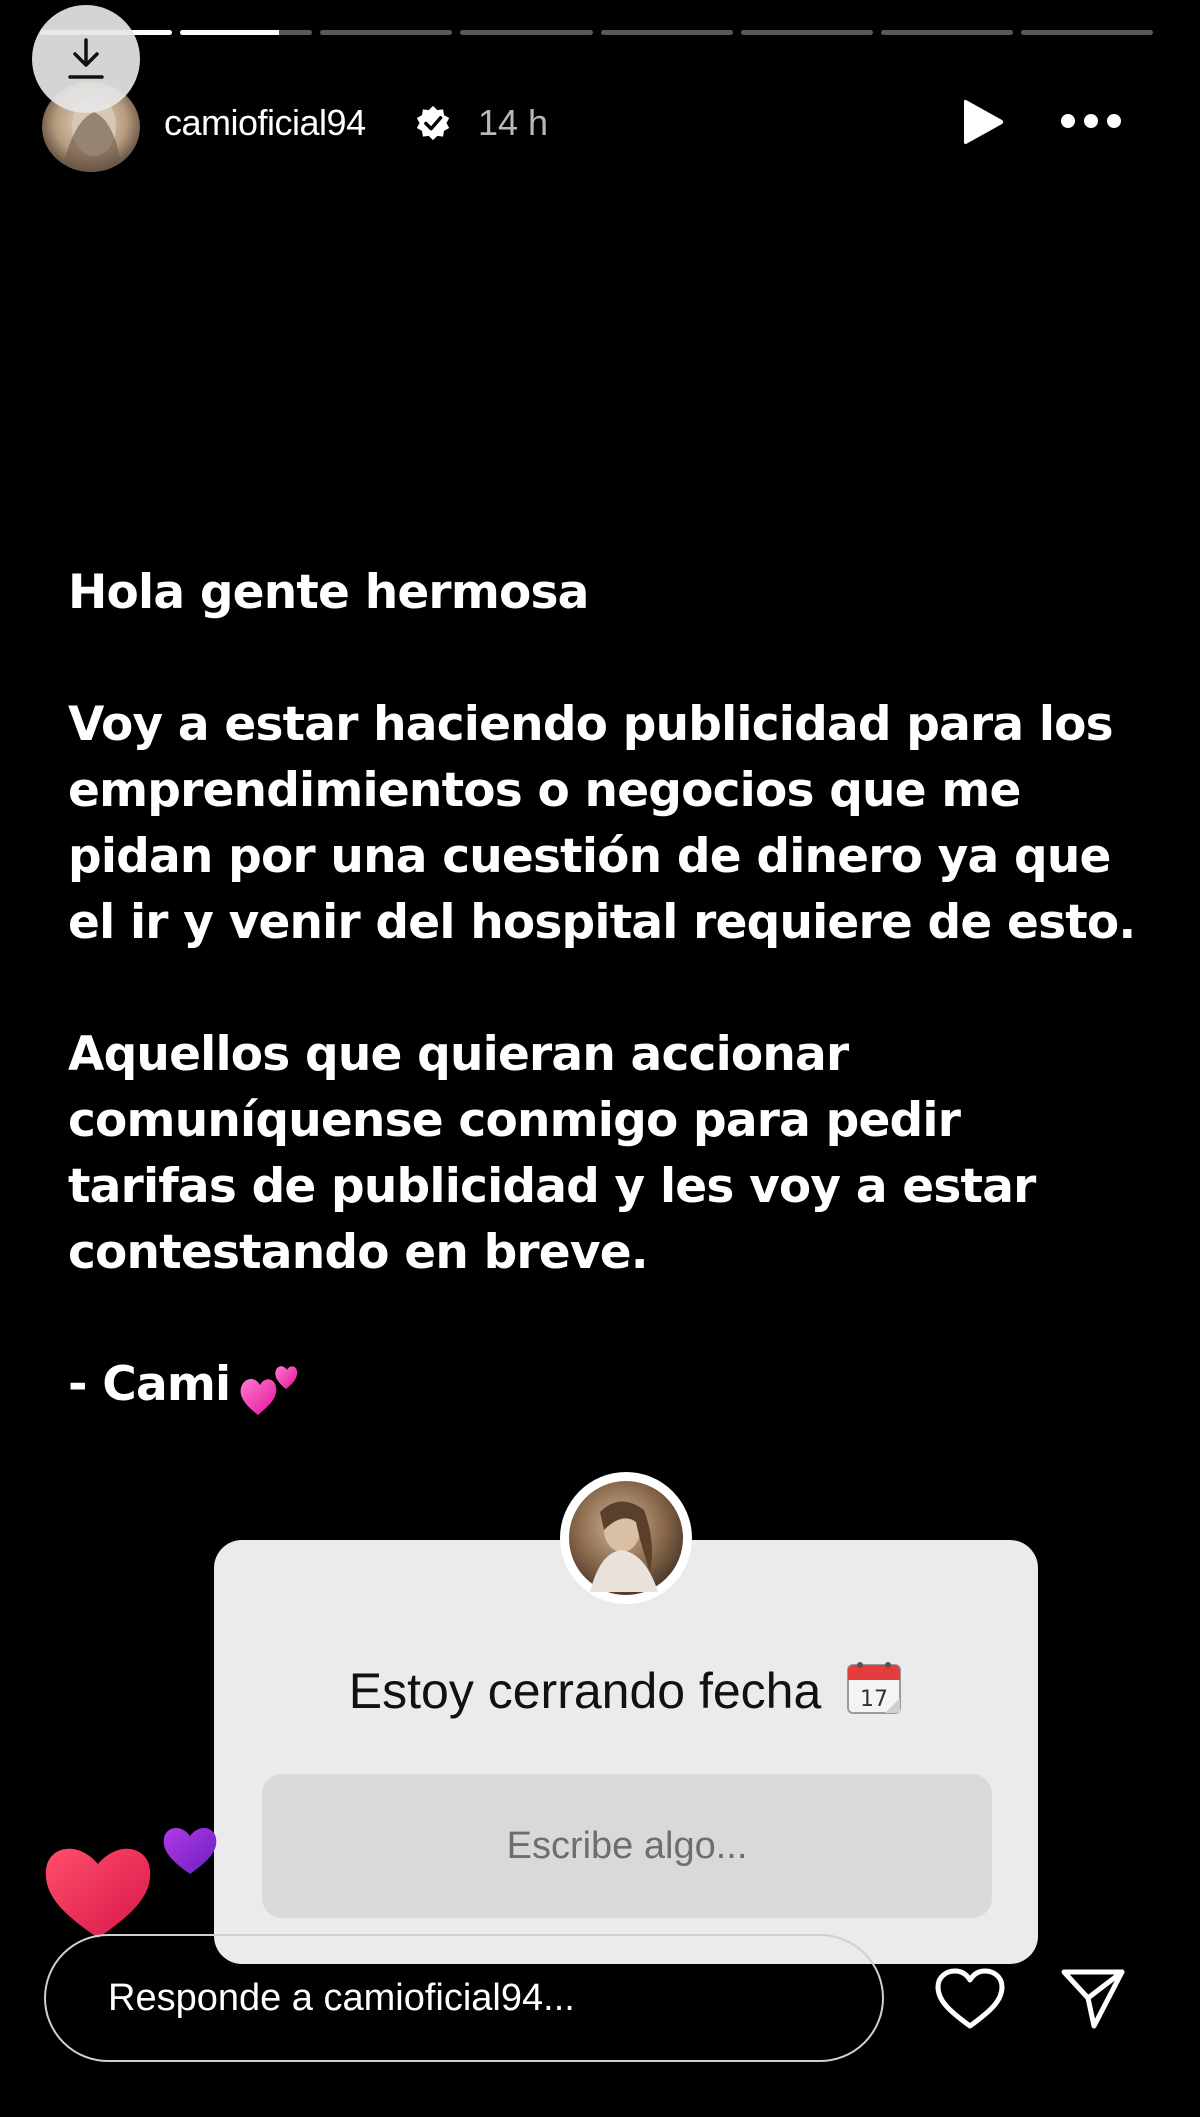 The height and width of the screenshot is (2117, 1200). I want to click on paragraph2-line: comuníquense conmigo para pedir, so click(514, 1120).